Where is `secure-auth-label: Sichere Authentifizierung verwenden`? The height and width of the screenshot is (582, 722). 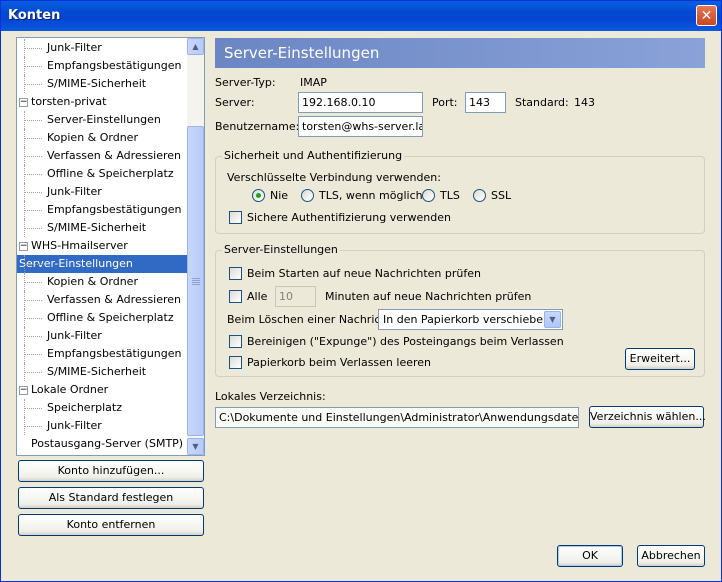
secure-auth-label: Sichere Authentifizierung verwenden is located at coordinates (349, 217).